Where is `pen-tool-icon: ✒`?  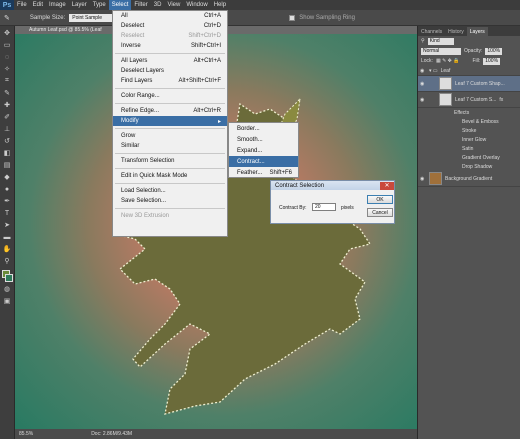
pen-tool-icon: ✒ is located at coordinates (7, 201).